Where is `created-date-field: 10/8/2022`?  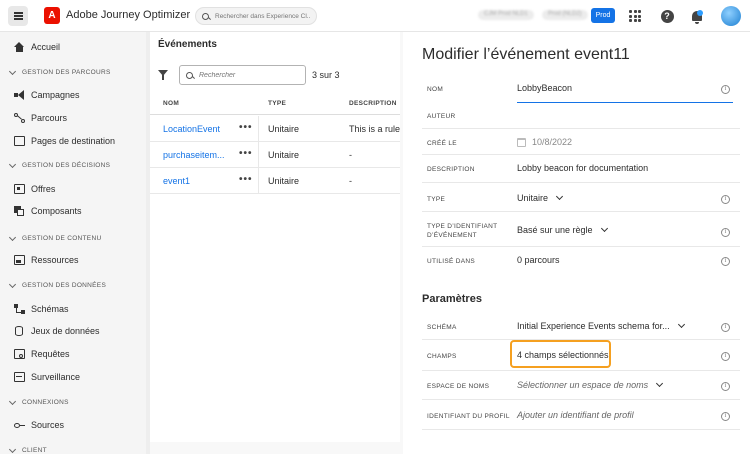 created-date-field: 10/8/2022 is located at coordinates (544, 142).